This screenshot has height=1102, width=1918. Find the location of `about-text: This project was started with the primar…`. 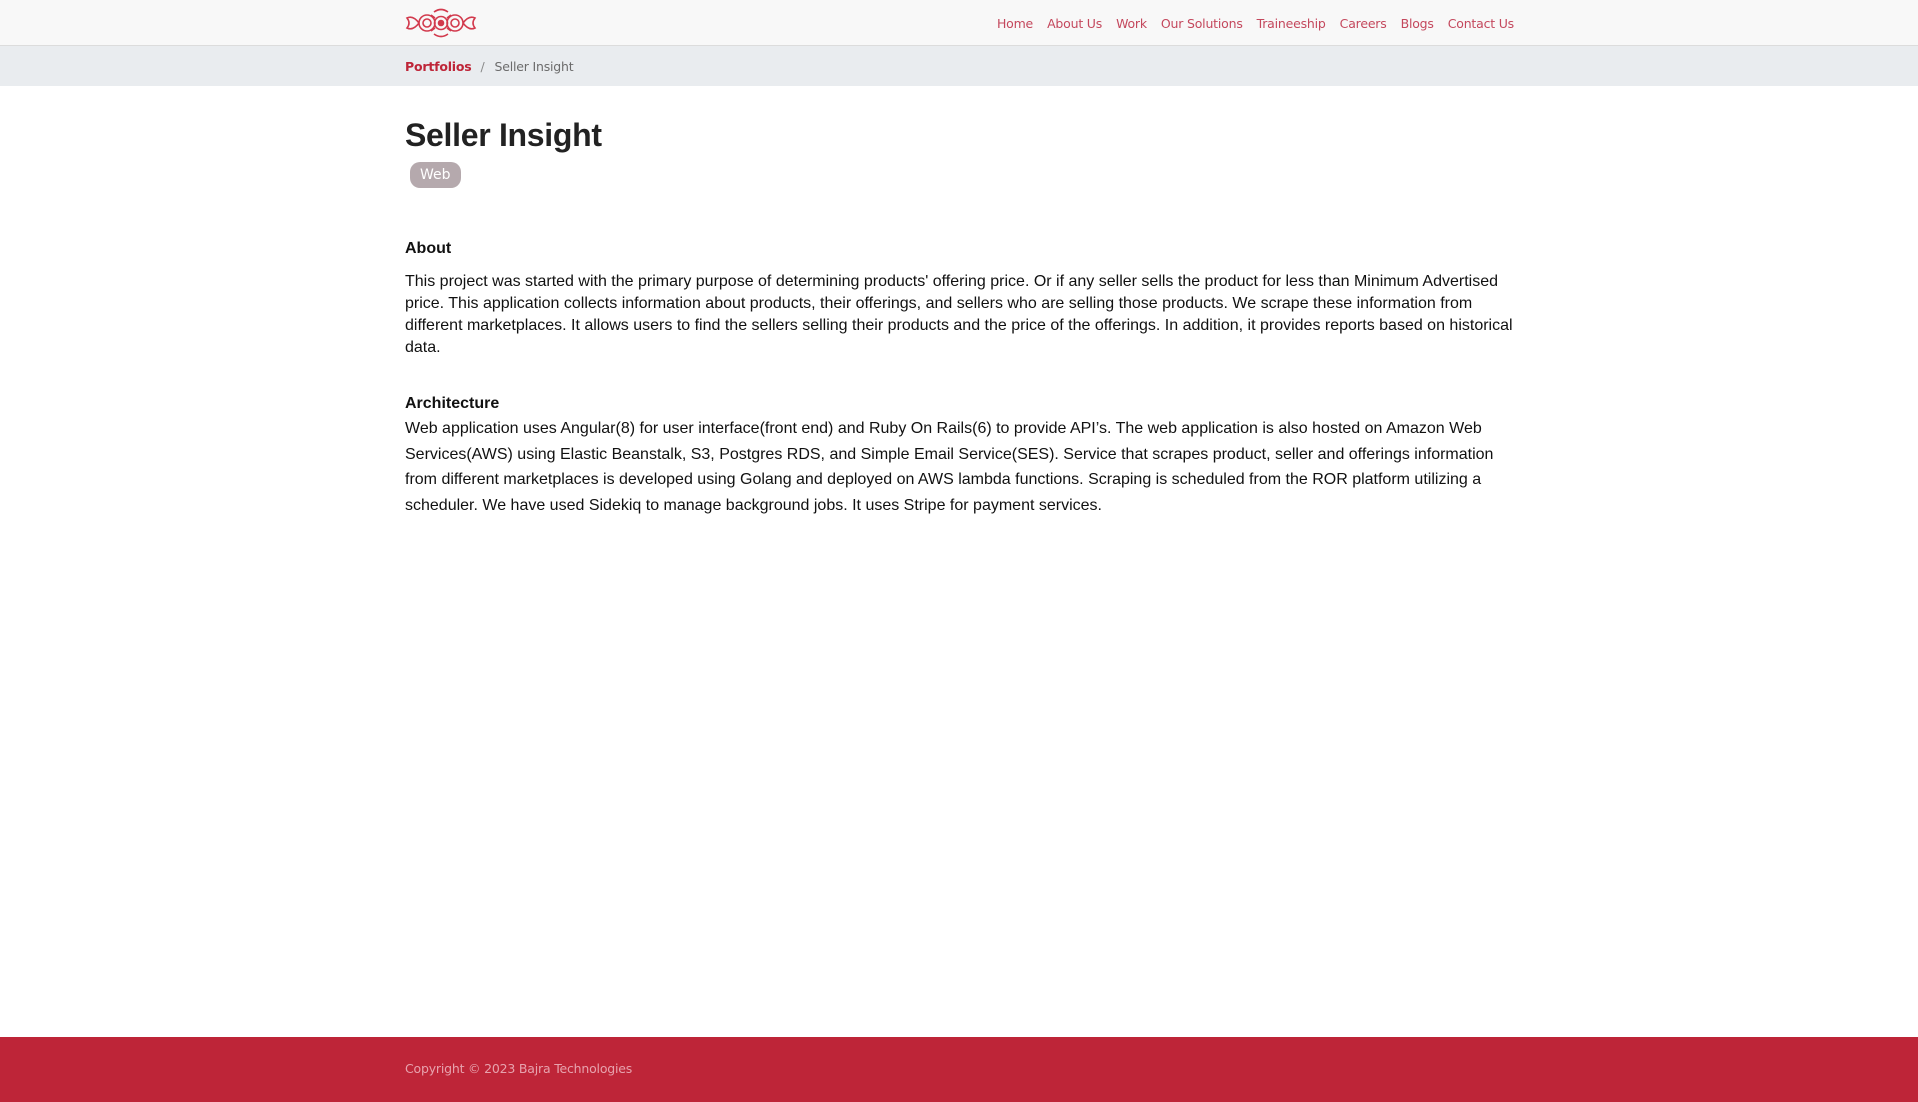

about-text: This project was started with the primar… is located at coordinates (959, 314).